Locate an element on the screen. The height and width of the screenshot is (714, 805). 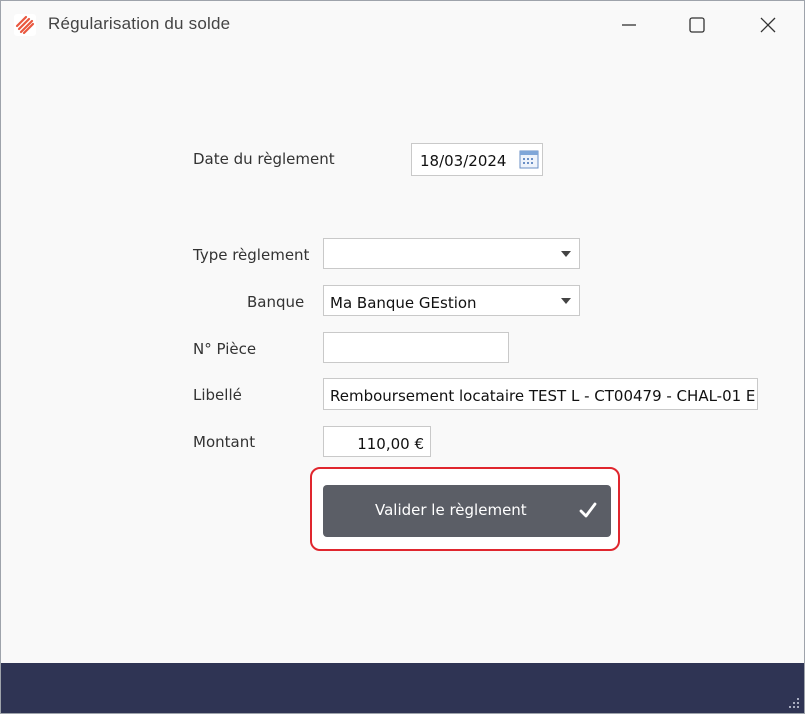
date-value: 18/03/2024 is located at coordinates (463, 161).